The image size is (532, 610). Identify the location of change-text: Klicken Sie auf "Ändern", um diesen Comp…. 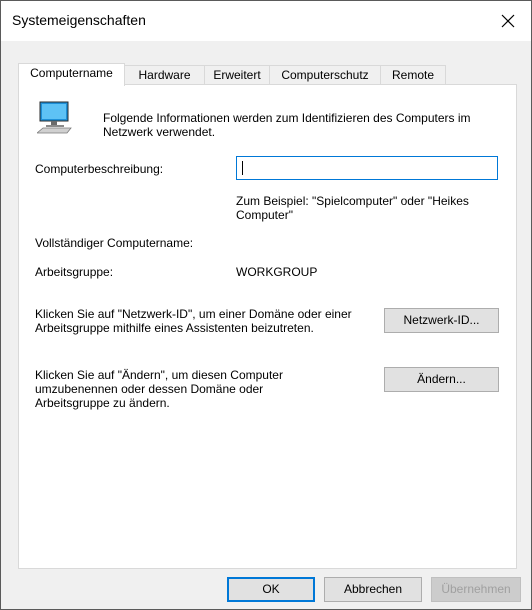
(159, 389).